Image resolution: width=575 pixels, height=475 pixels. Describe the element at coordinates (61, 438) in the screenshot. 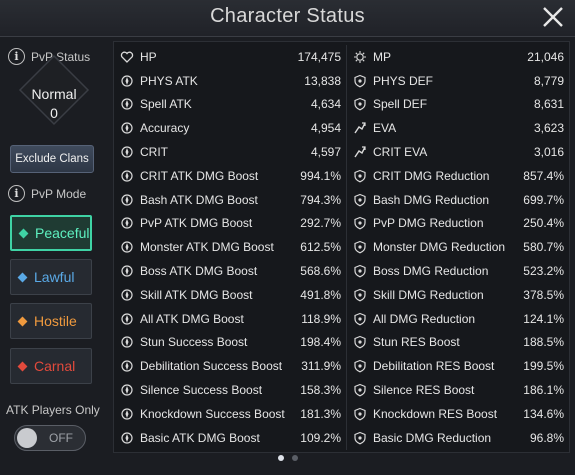

I see `toggle-state-text: OFF` at that location.